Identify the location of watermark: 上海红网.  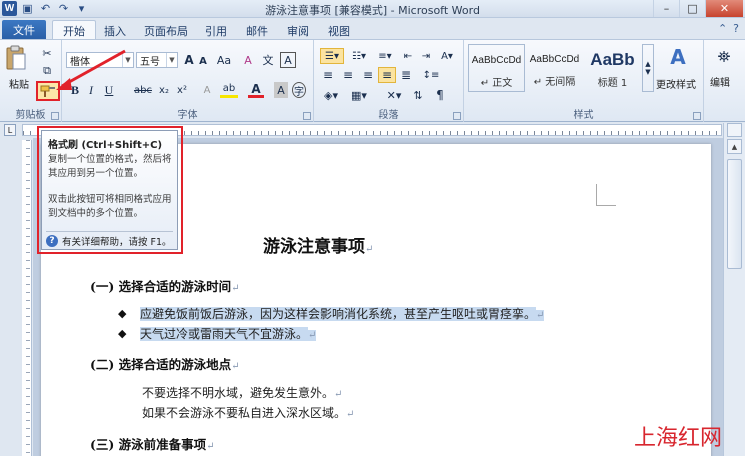
(678, 438).